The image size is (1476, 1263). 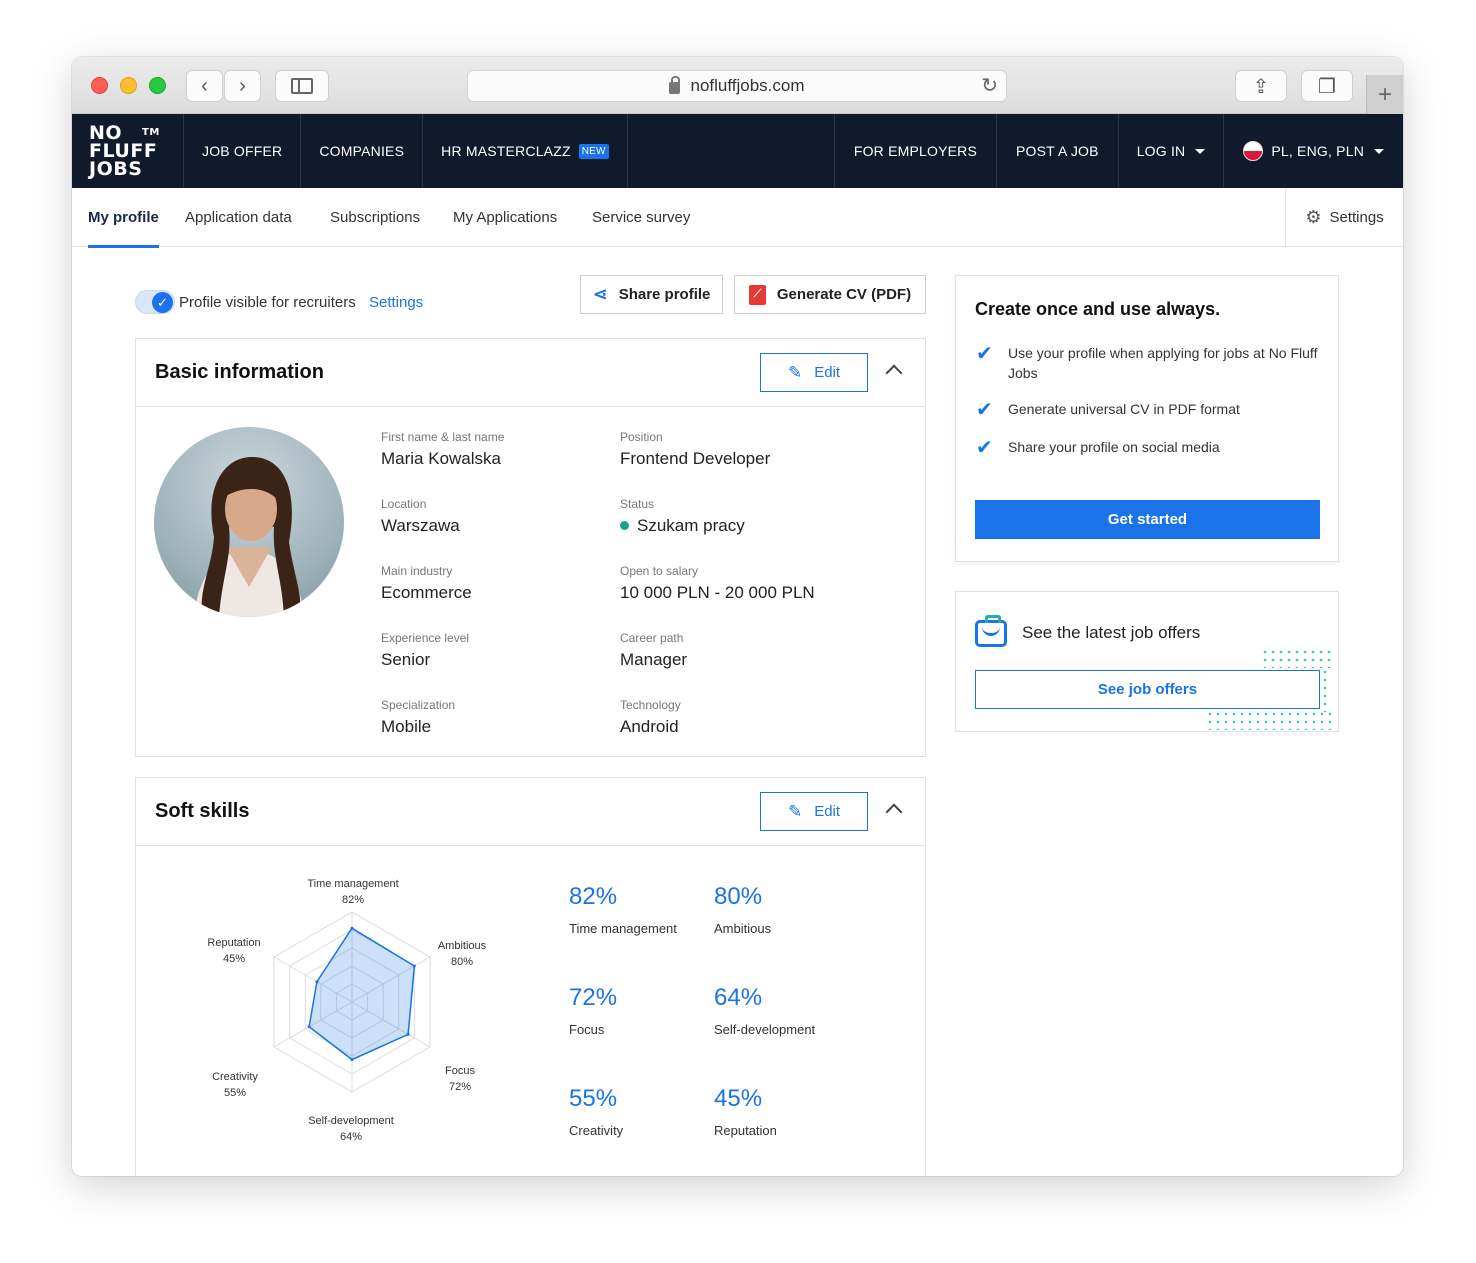 What do you see at coordinates (267, 302) in the screenshot?
I see `profile-visibility-label: Profile visible for recruiters` at bounding box center [267, 302].